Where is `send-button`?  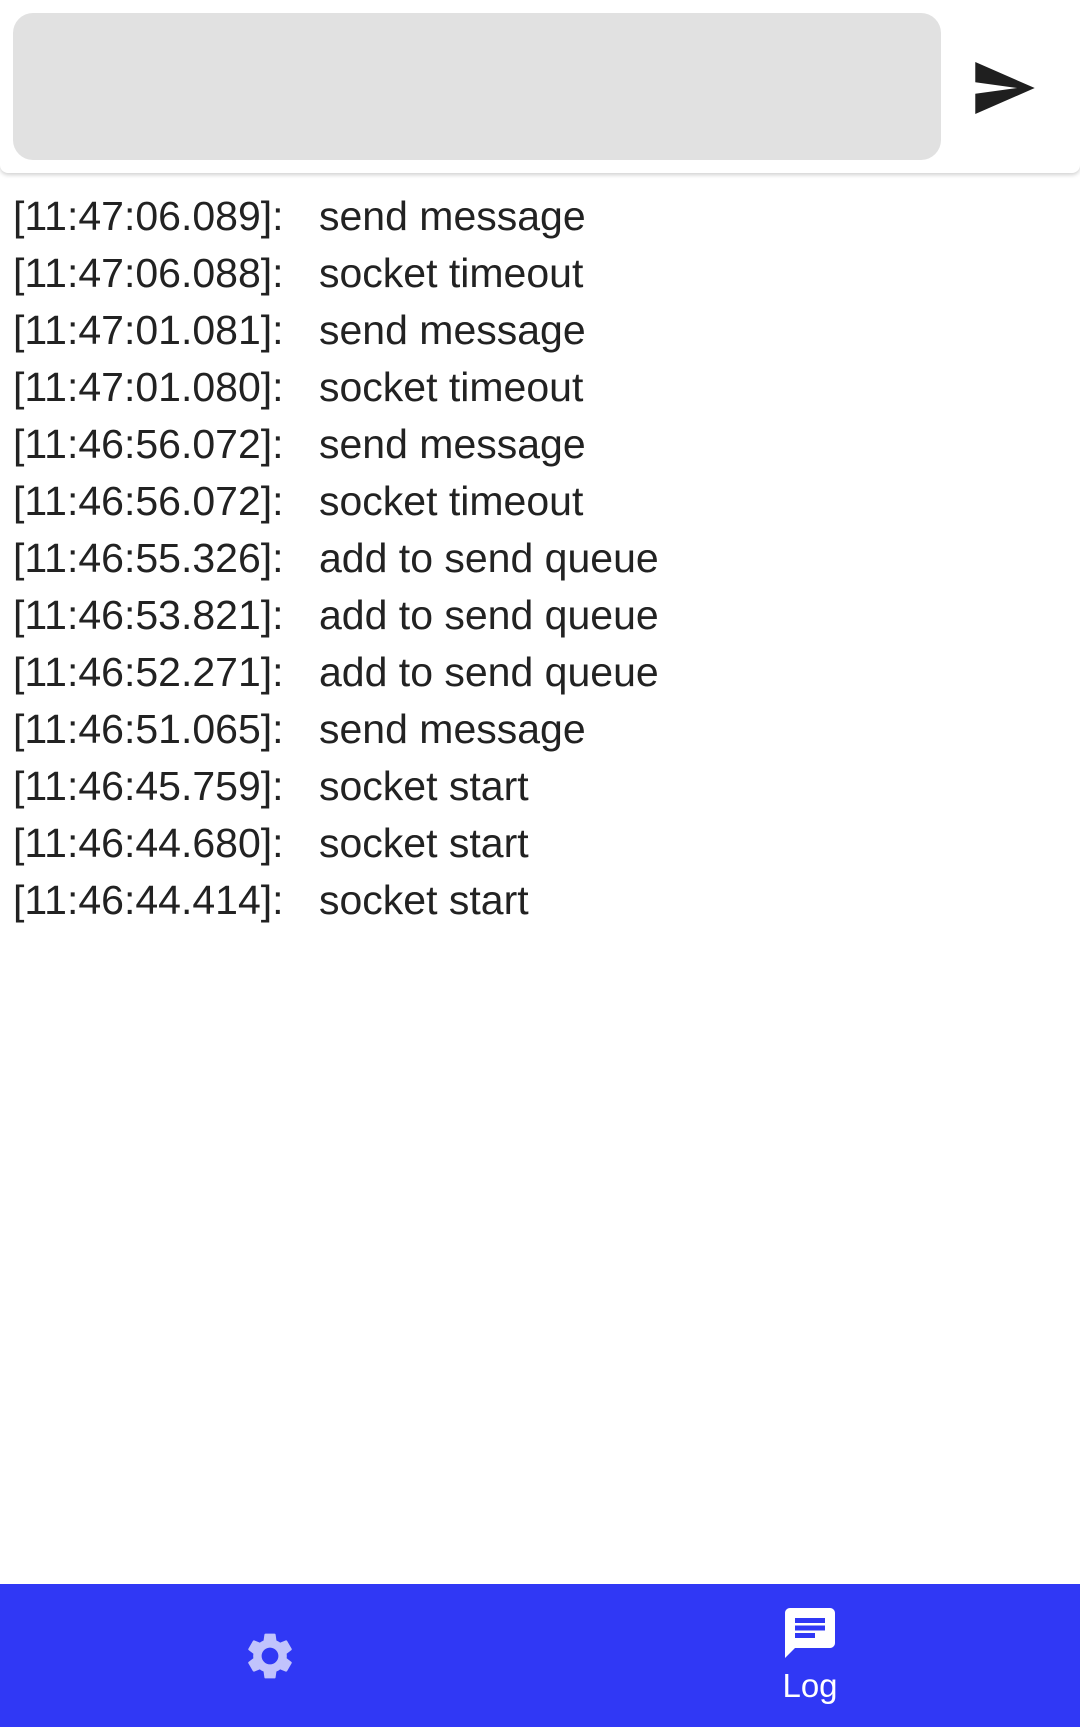 send-button is located at coordinates (1005, 88).